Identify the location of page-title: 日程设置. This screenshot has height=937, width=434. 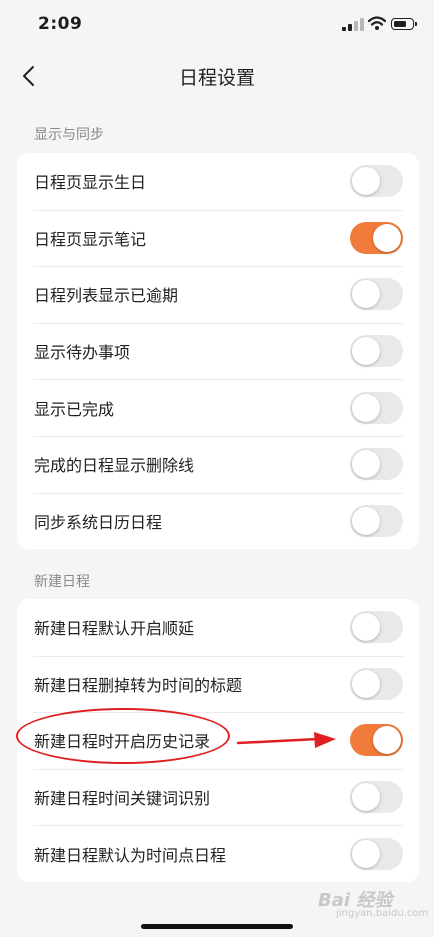
(216, 78).